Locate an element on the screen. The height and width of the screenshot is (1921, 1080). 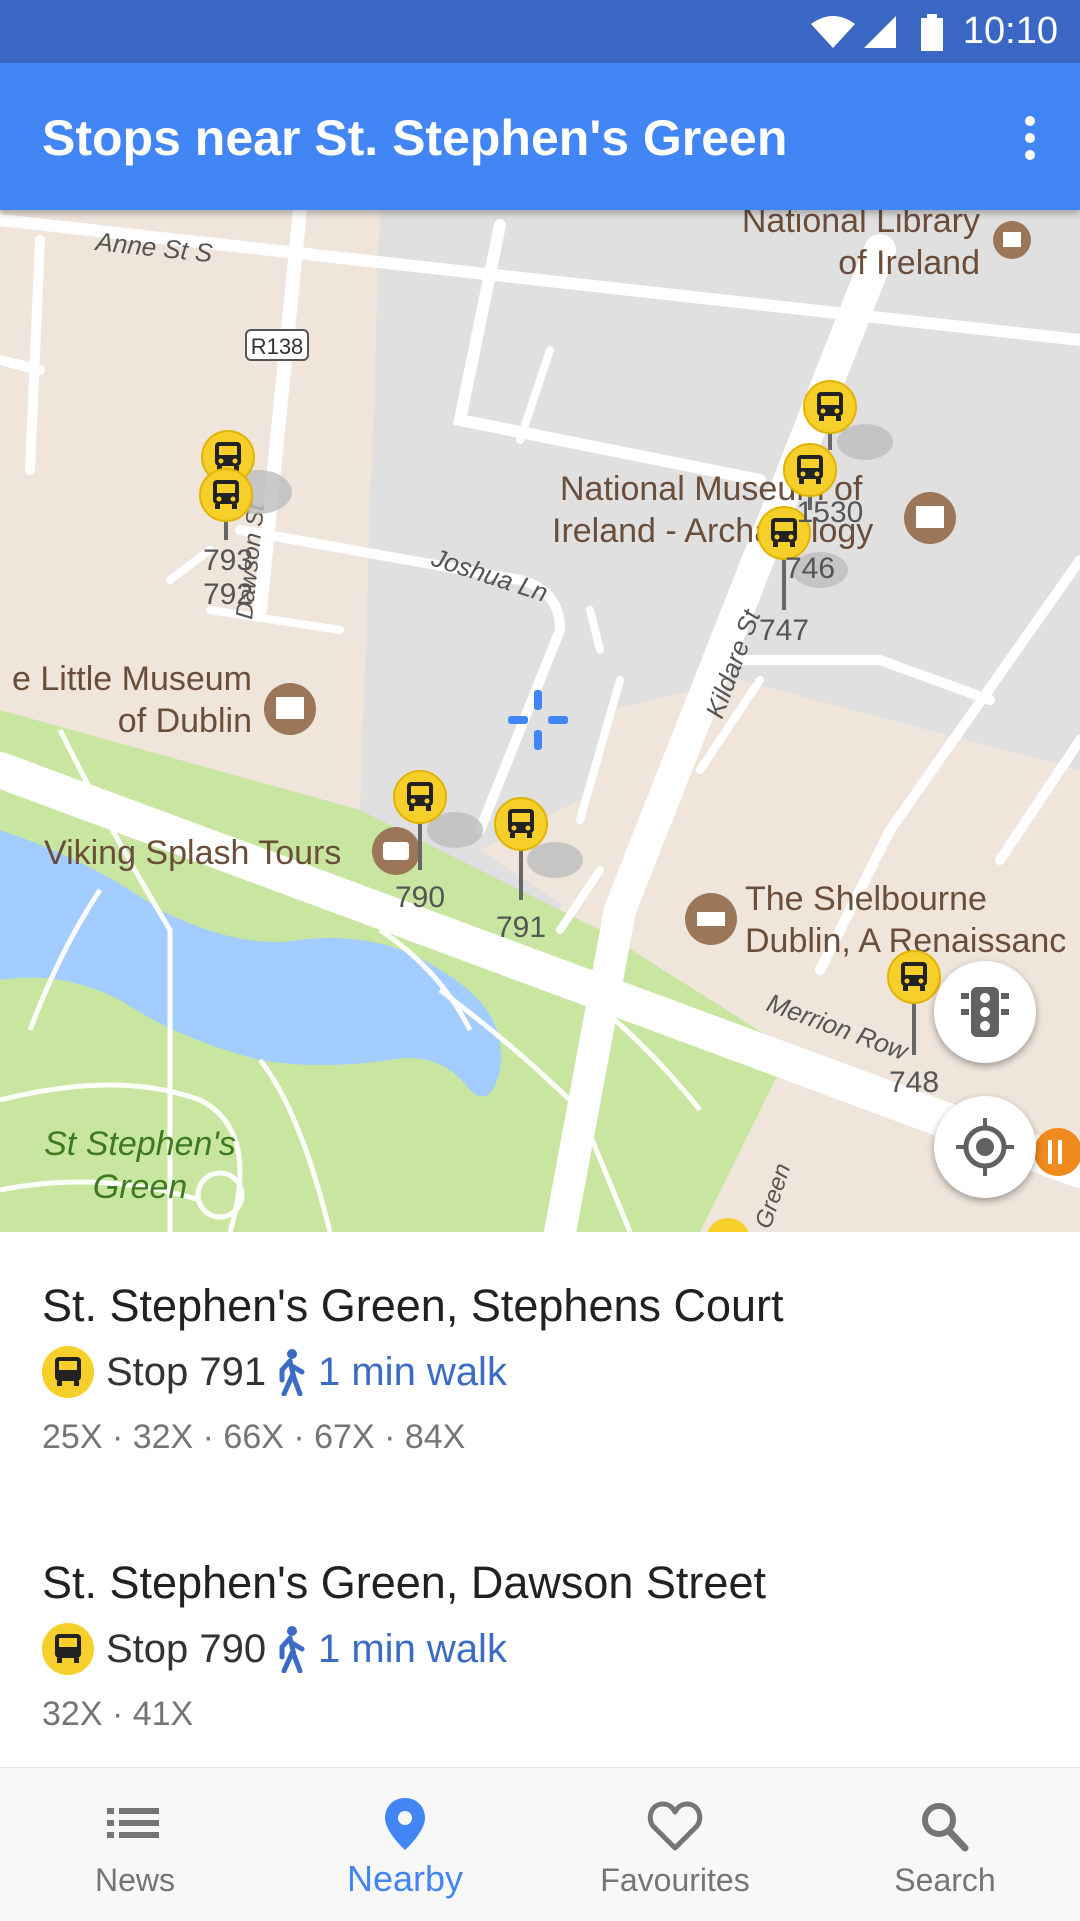
nav-label: News is located at coordinates (134, 1880).